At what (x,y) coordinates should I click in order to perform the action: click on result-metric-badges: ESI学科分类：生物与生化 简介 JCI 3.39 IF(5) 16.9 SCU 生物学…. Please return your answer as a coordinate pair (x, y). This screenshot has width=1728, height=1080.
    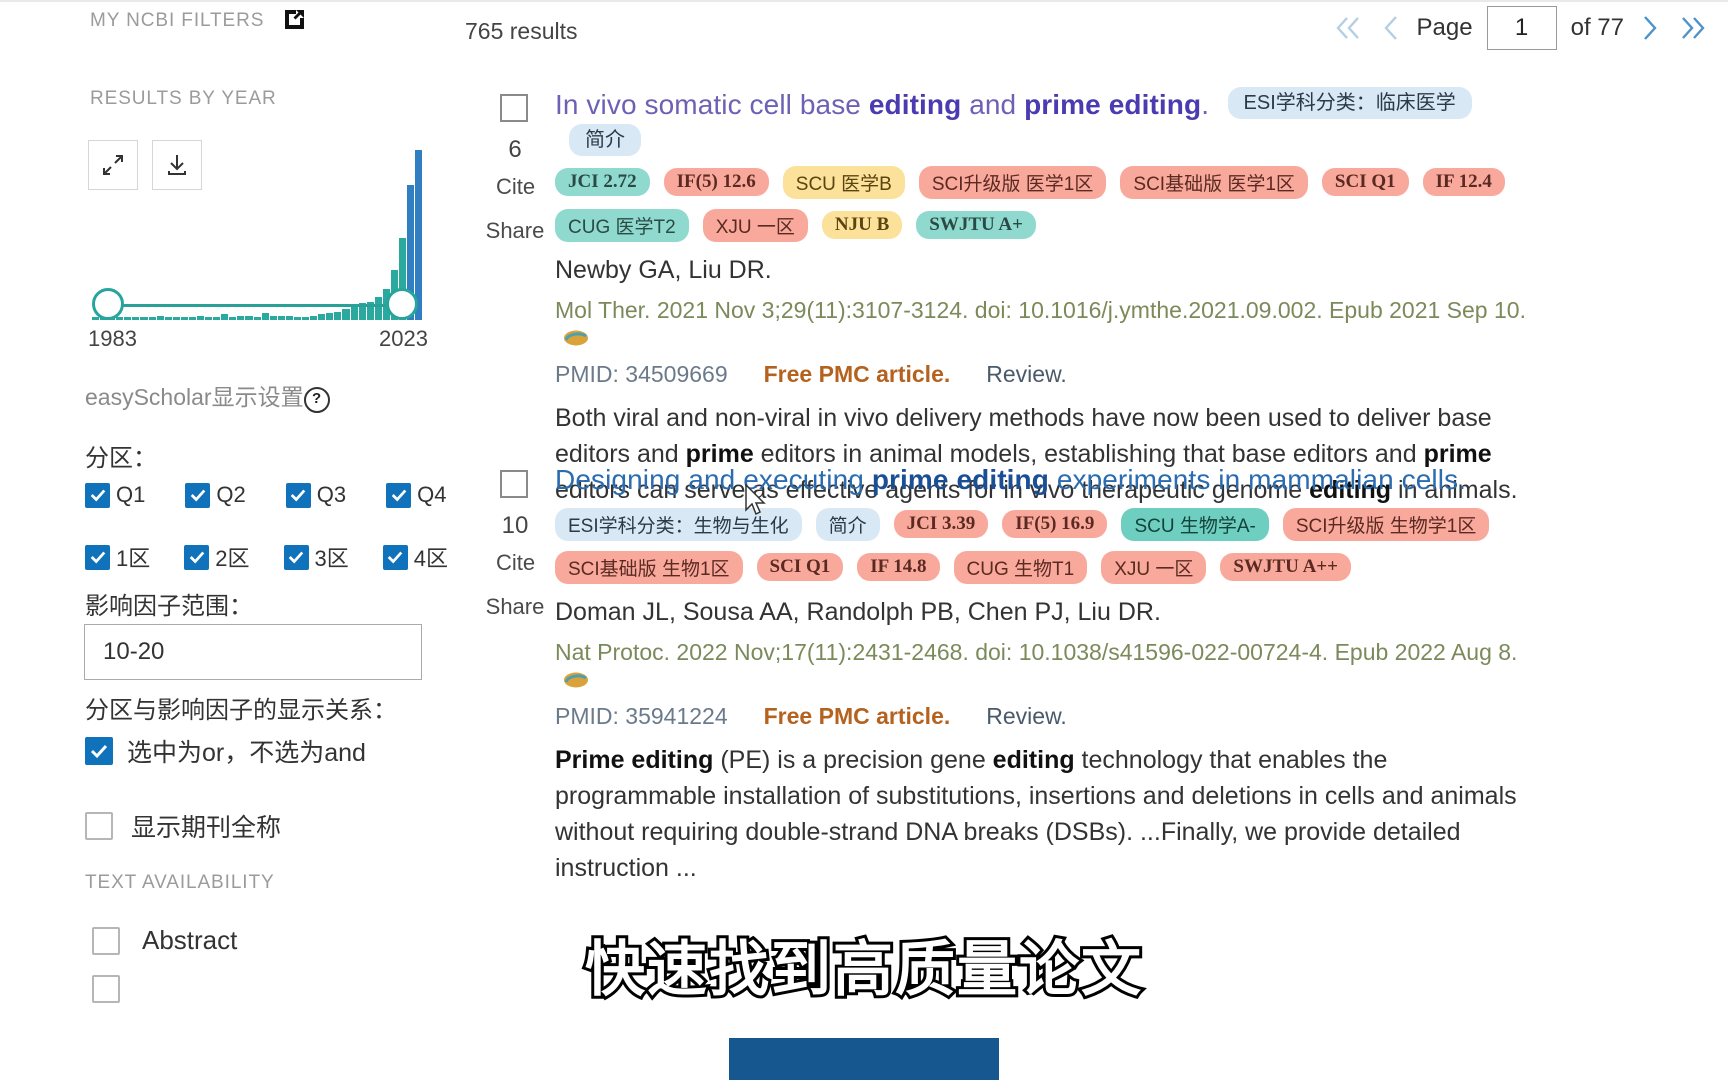
    Looking at the image, I should click on (1050, 545).